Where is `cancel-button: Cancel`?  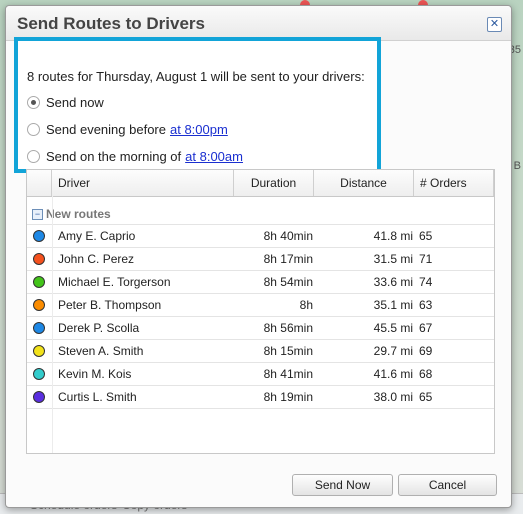
cancel-button: Cancel is located at coordinates (447, 485).